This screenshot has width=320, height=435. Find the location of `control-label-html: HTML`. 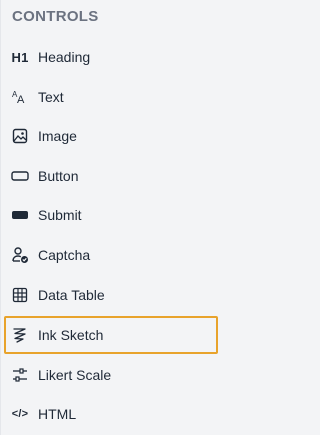

control-label-html: HTML is located at coordinates (57, 414).